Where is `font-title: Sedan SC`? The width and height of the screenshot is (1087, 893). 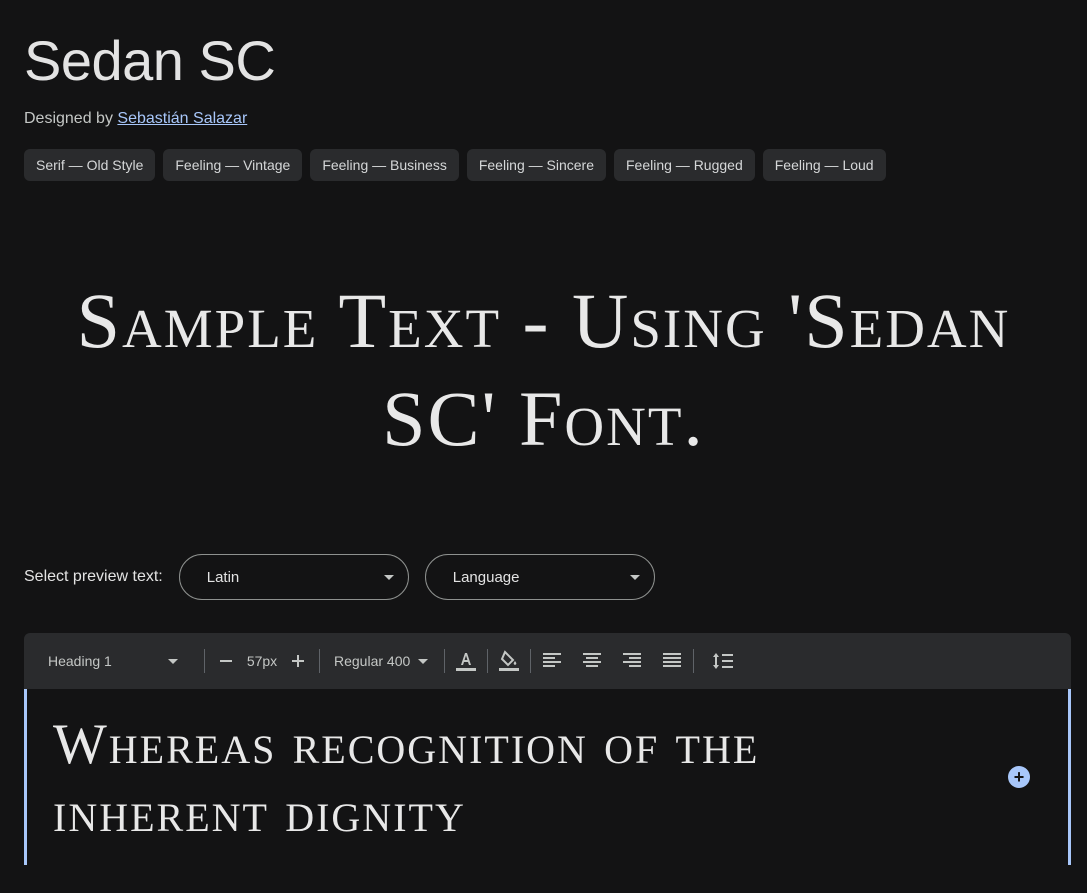
font-title: Sedan SC is located at coordinates (150, 60).